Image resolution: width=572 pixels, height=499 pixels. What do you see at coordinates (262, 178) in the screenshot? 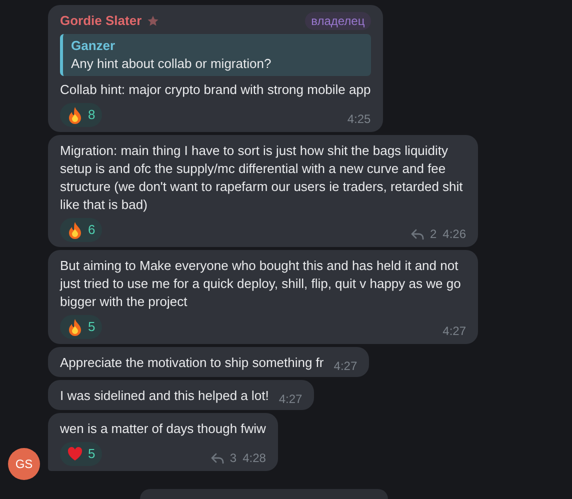
I see `message-text: Migration: main thing I have to sort is just how shit the bags liquidity setup is and ofc the supply/mc differential with a new curve and fee structure (we don't want to rapefarm our users ie traders, retarded shit like that is bad)` at bounding box center [262, 178].